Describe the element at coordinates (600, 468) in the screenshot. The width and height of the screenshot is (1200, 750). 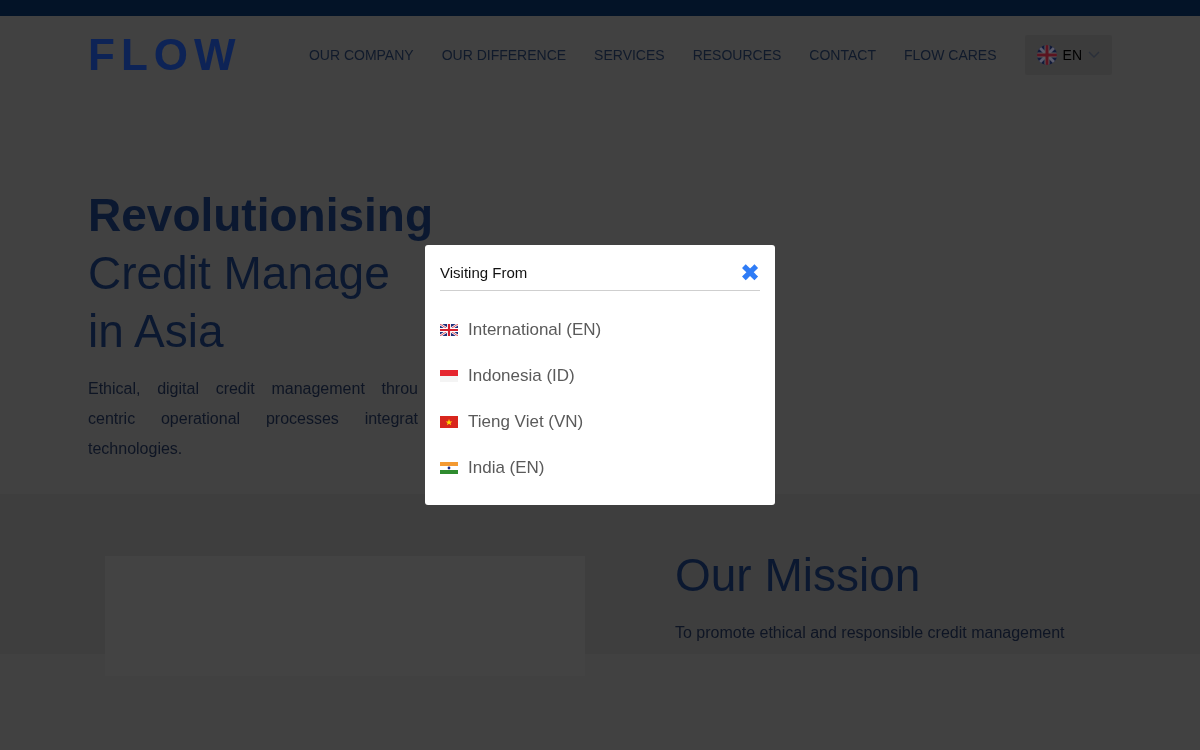
I see `country-link: India (EN)` at that location.